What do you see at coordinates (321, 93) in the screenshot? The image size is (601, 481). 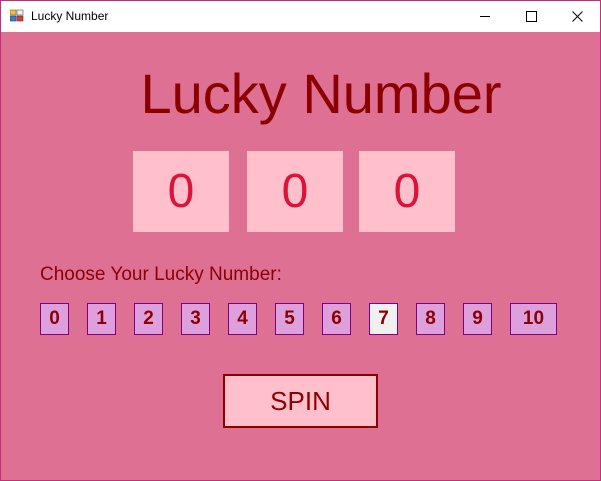 I see `page-title: Lucky Number` at bounding box center [321, 93].